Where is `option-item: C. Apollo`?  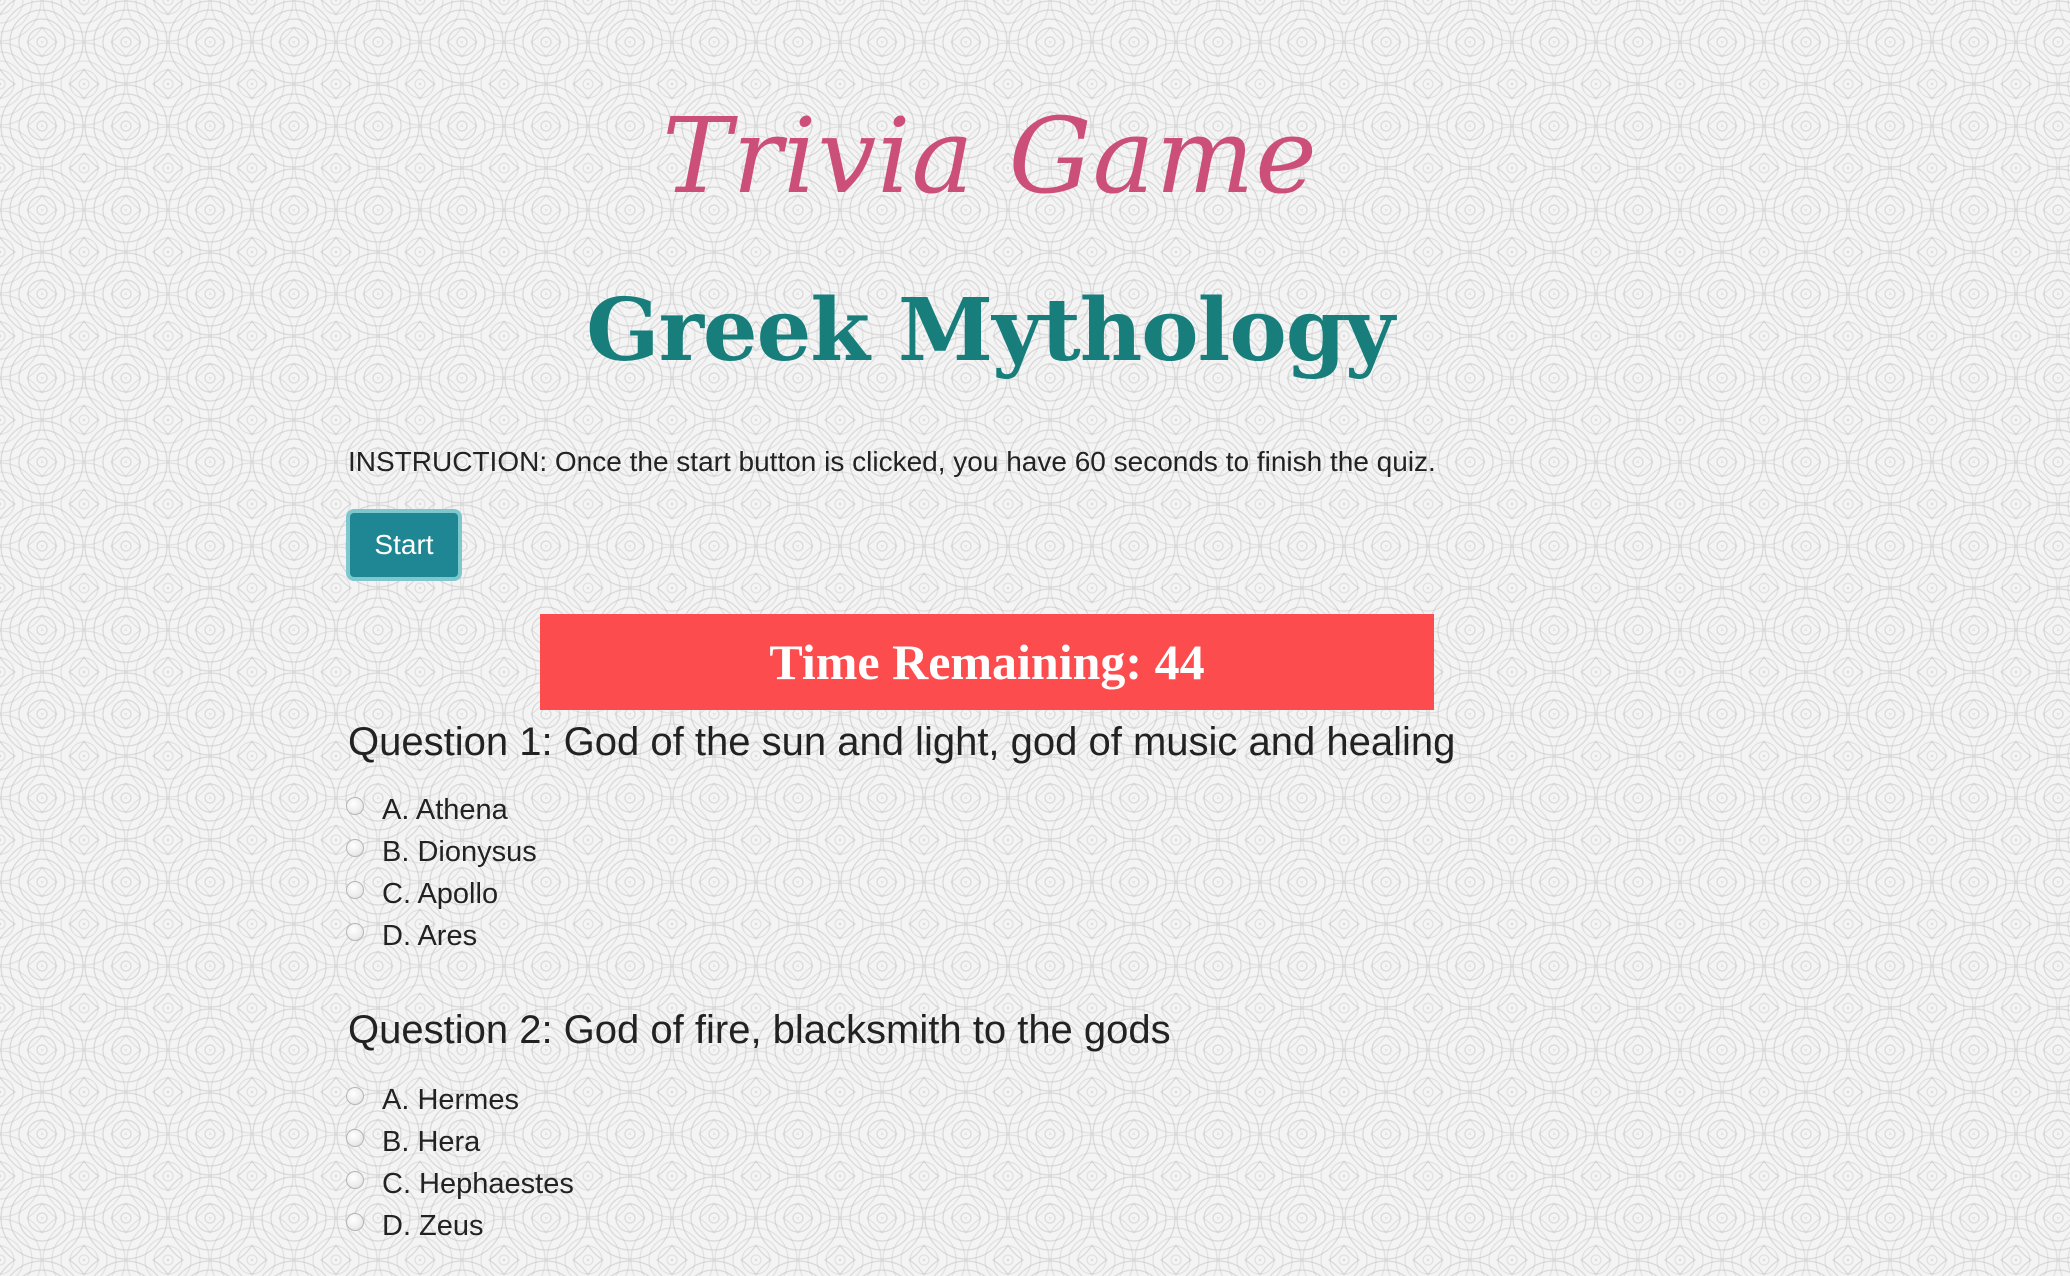
option-item: C. Apollo is located at coordinates (441, 894).